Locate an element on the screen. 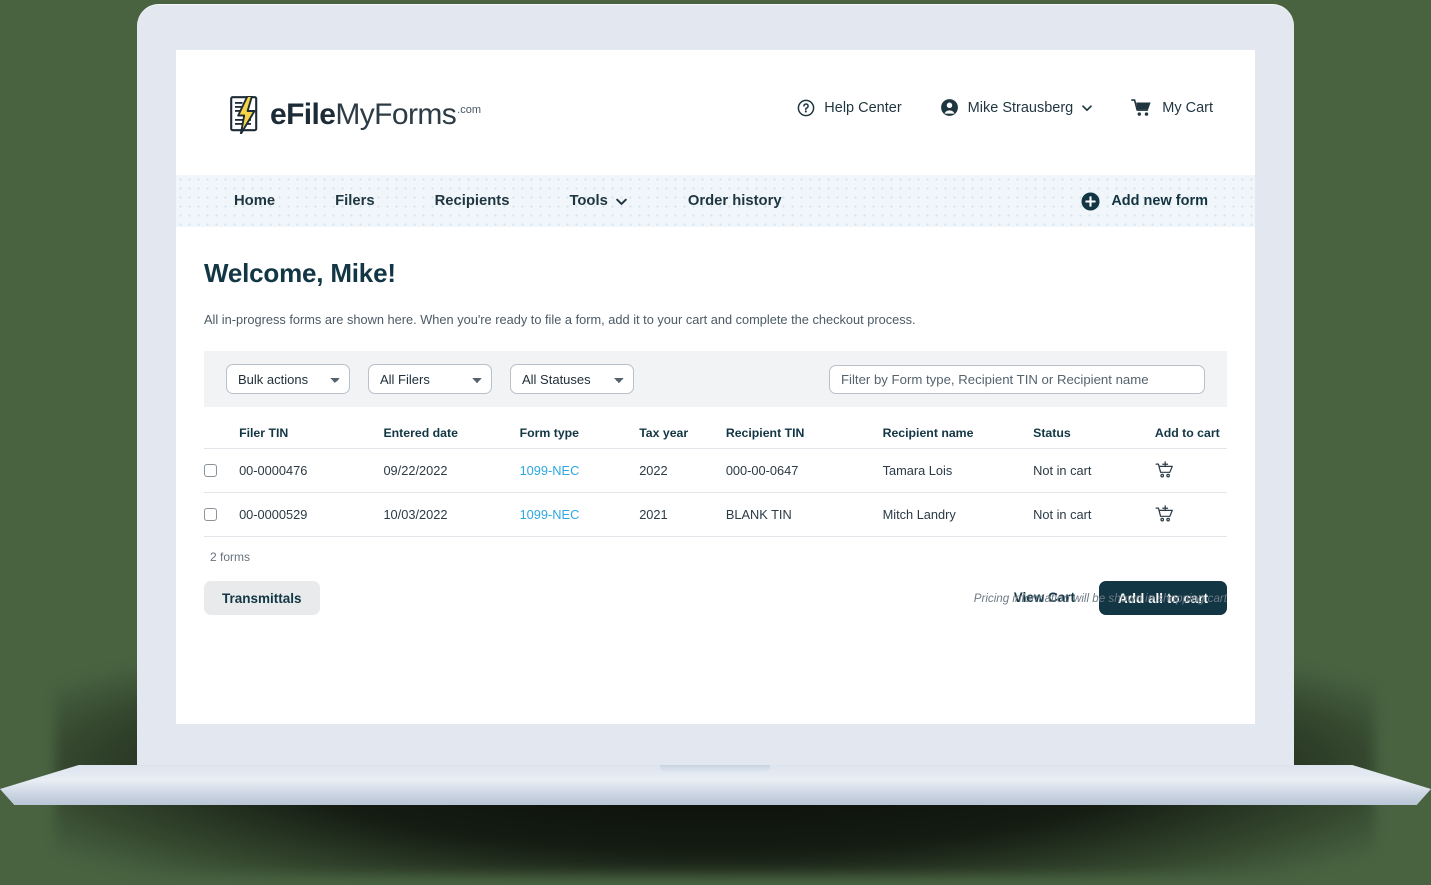  cell-recipient-name: Tamara Lois is located at coordinates (958, 470).